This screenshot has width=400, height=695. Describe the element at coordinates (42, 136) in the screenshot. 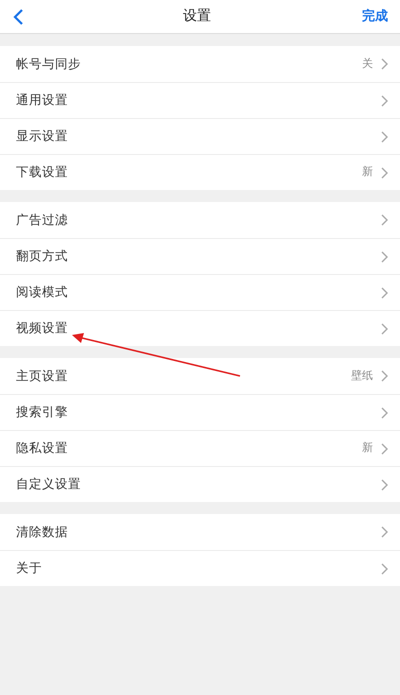

I see `row-label: 显示设置` at that location.